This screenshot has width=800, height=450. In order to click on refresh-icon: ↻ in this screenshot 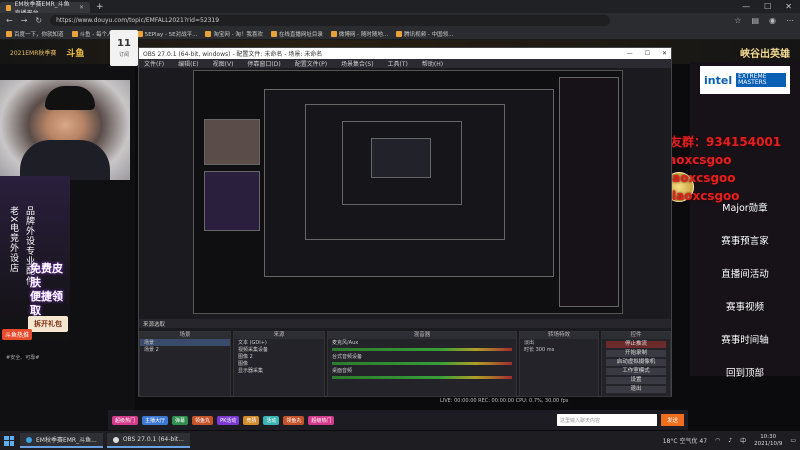, I will do `click(38, 20)`.